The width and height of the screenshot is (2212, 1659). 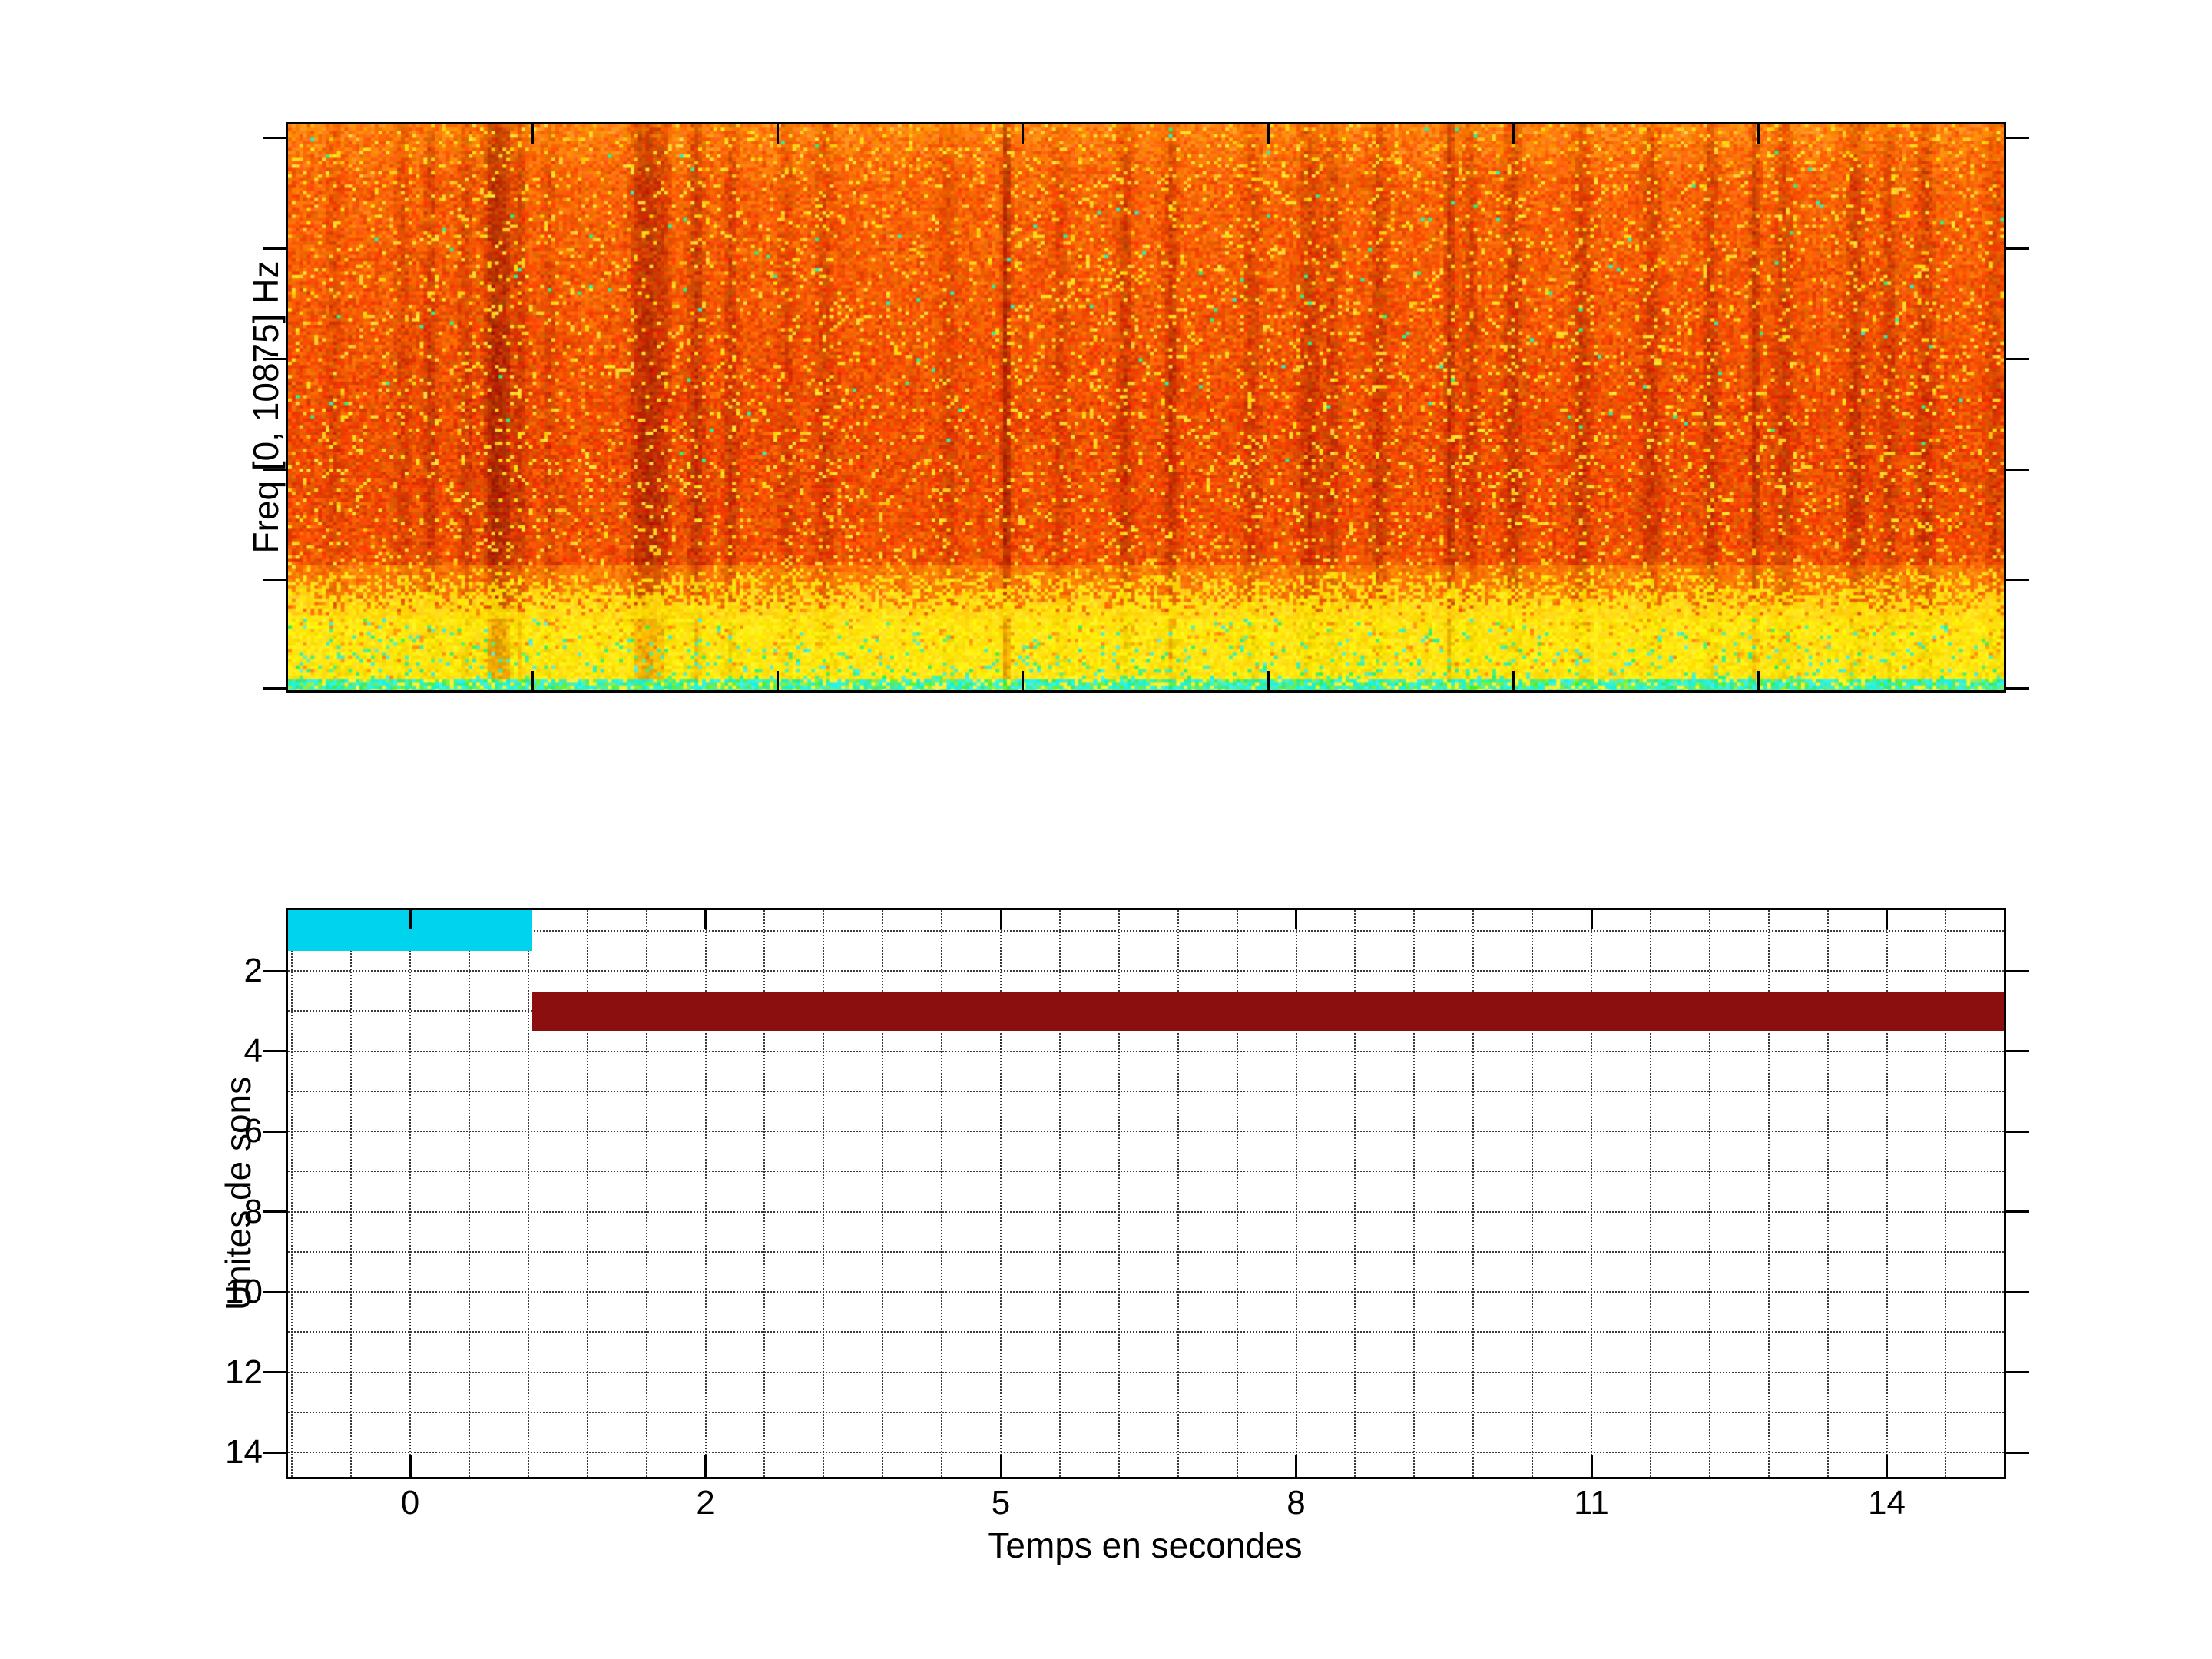 I want to click on x-tick-label: 5, so click(x=1001, y=1503).